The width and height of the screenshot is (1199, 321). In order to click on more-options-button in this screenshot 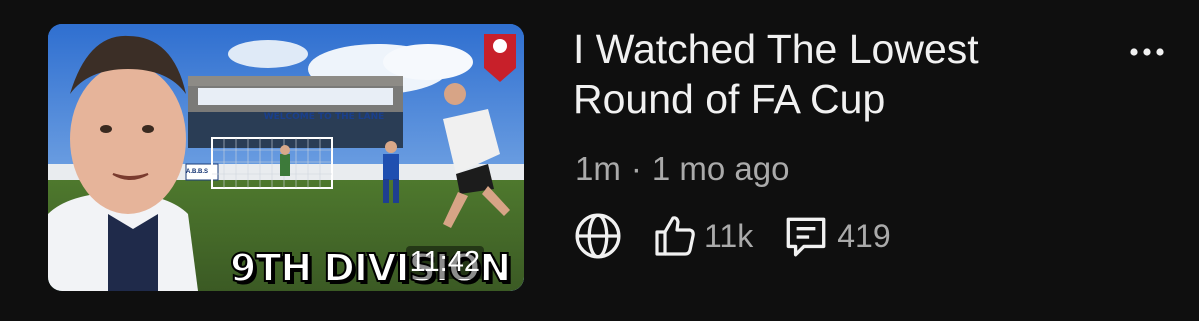, I will do `click(1148, 52)`.